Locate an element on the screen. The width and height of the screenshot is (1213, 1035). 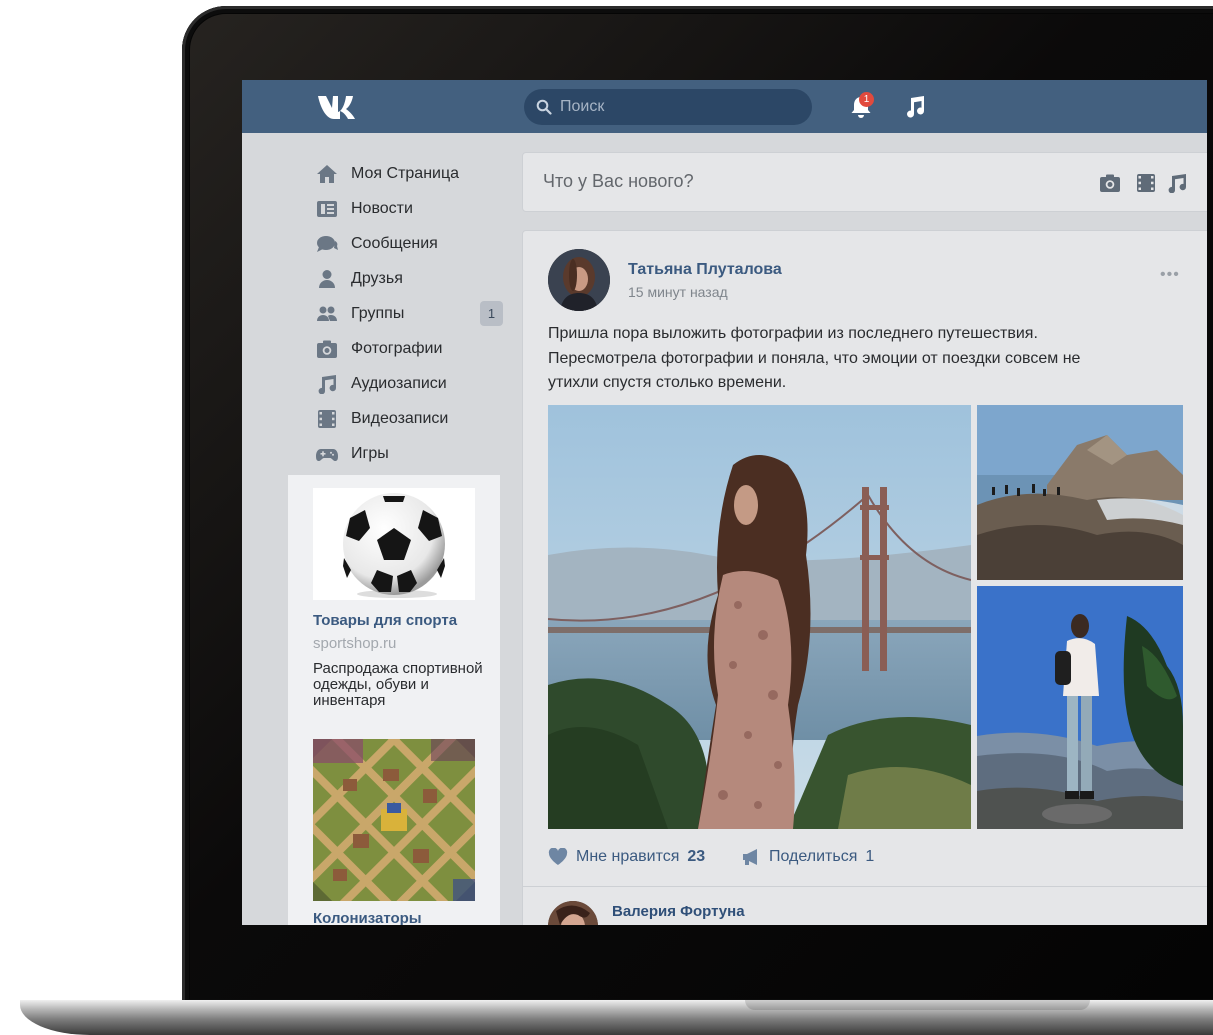
rocks-photo-image is located at coordinates (1080, 492).